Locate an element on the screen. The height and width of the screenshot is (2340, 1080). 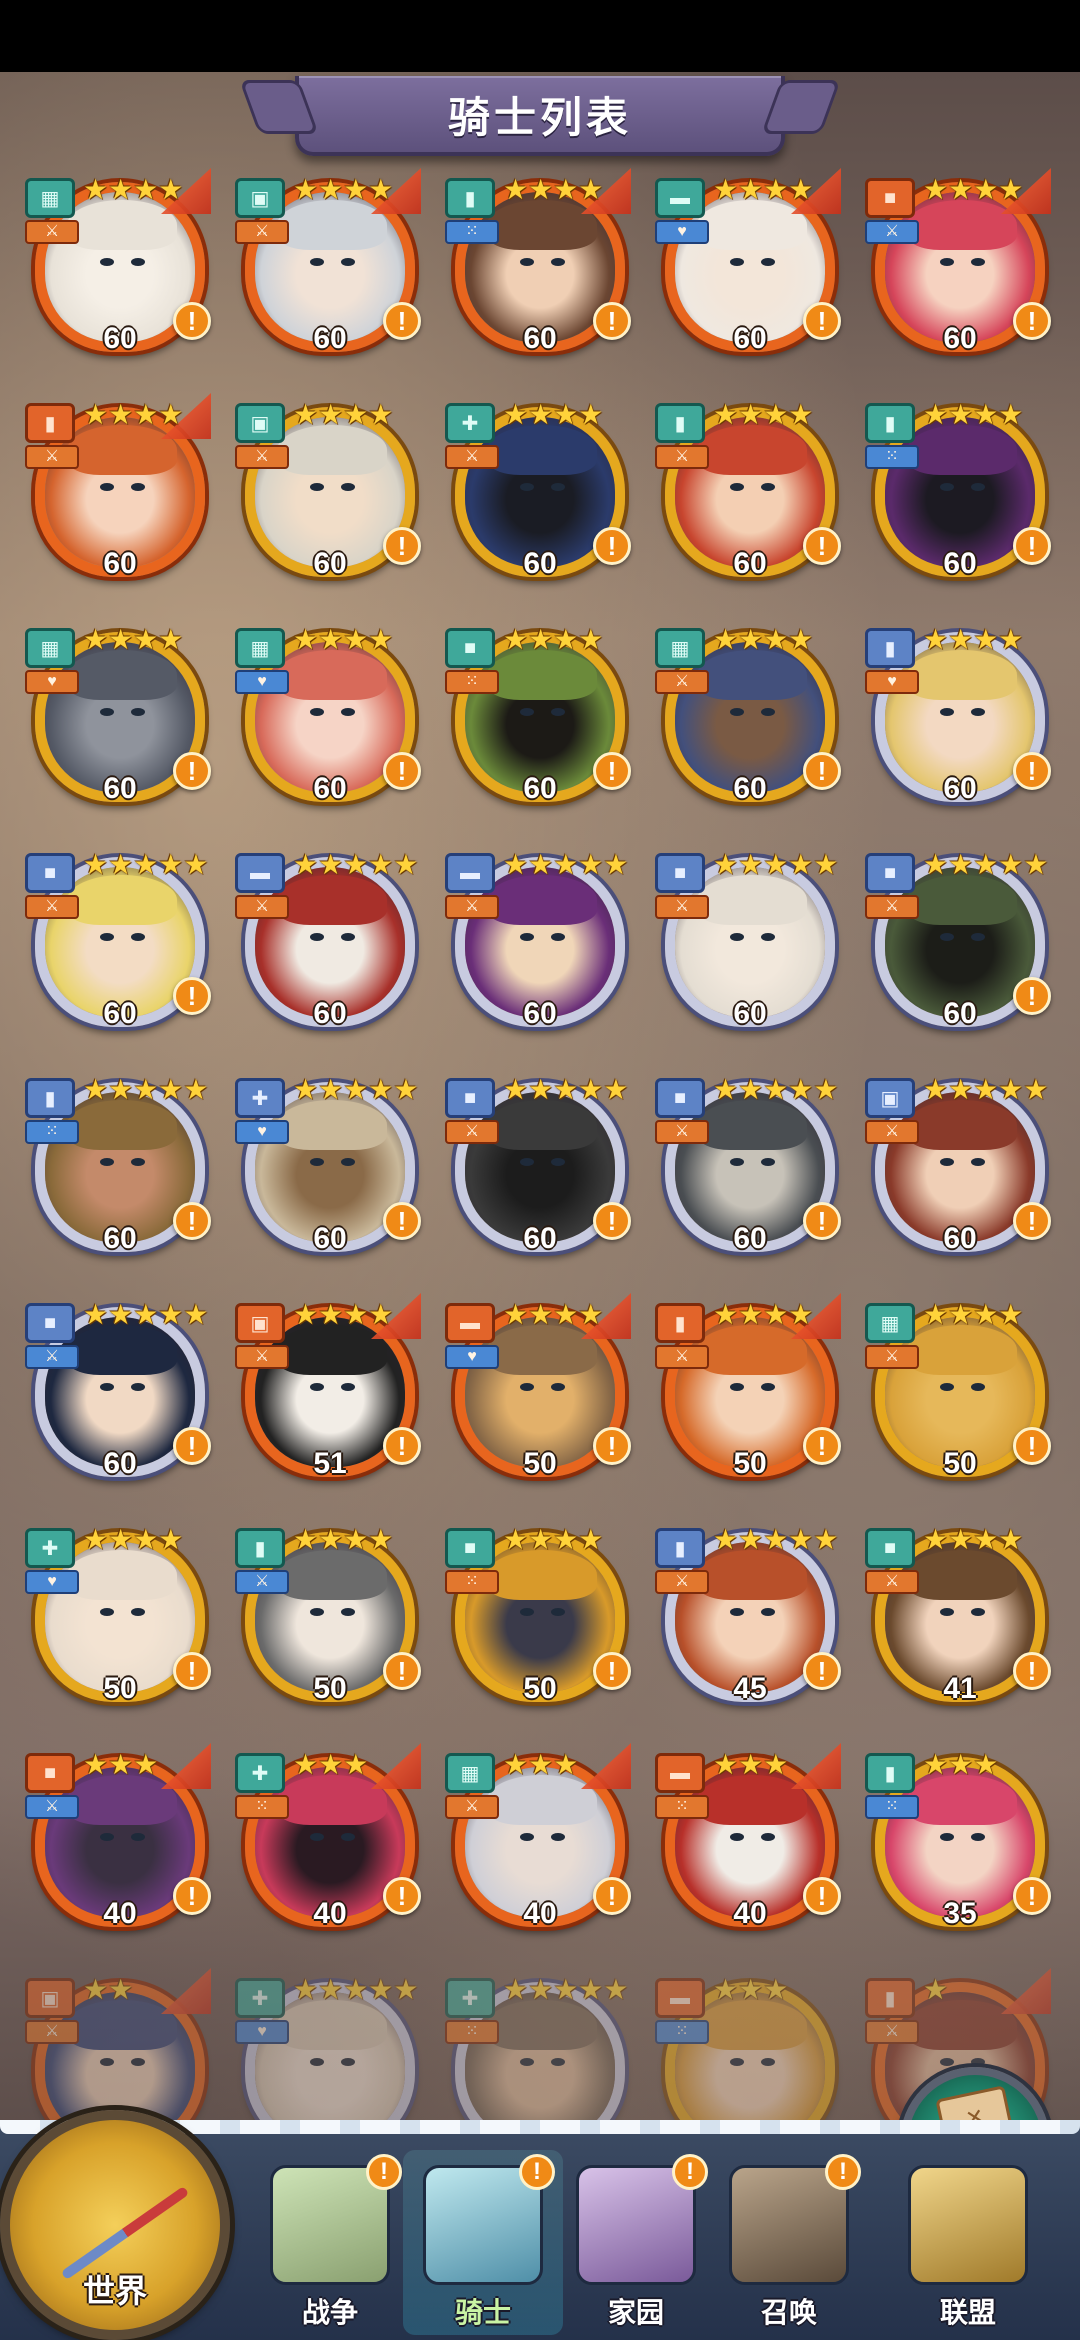
tab-alliance: 联盟 is located at coordinates (968, 2242).